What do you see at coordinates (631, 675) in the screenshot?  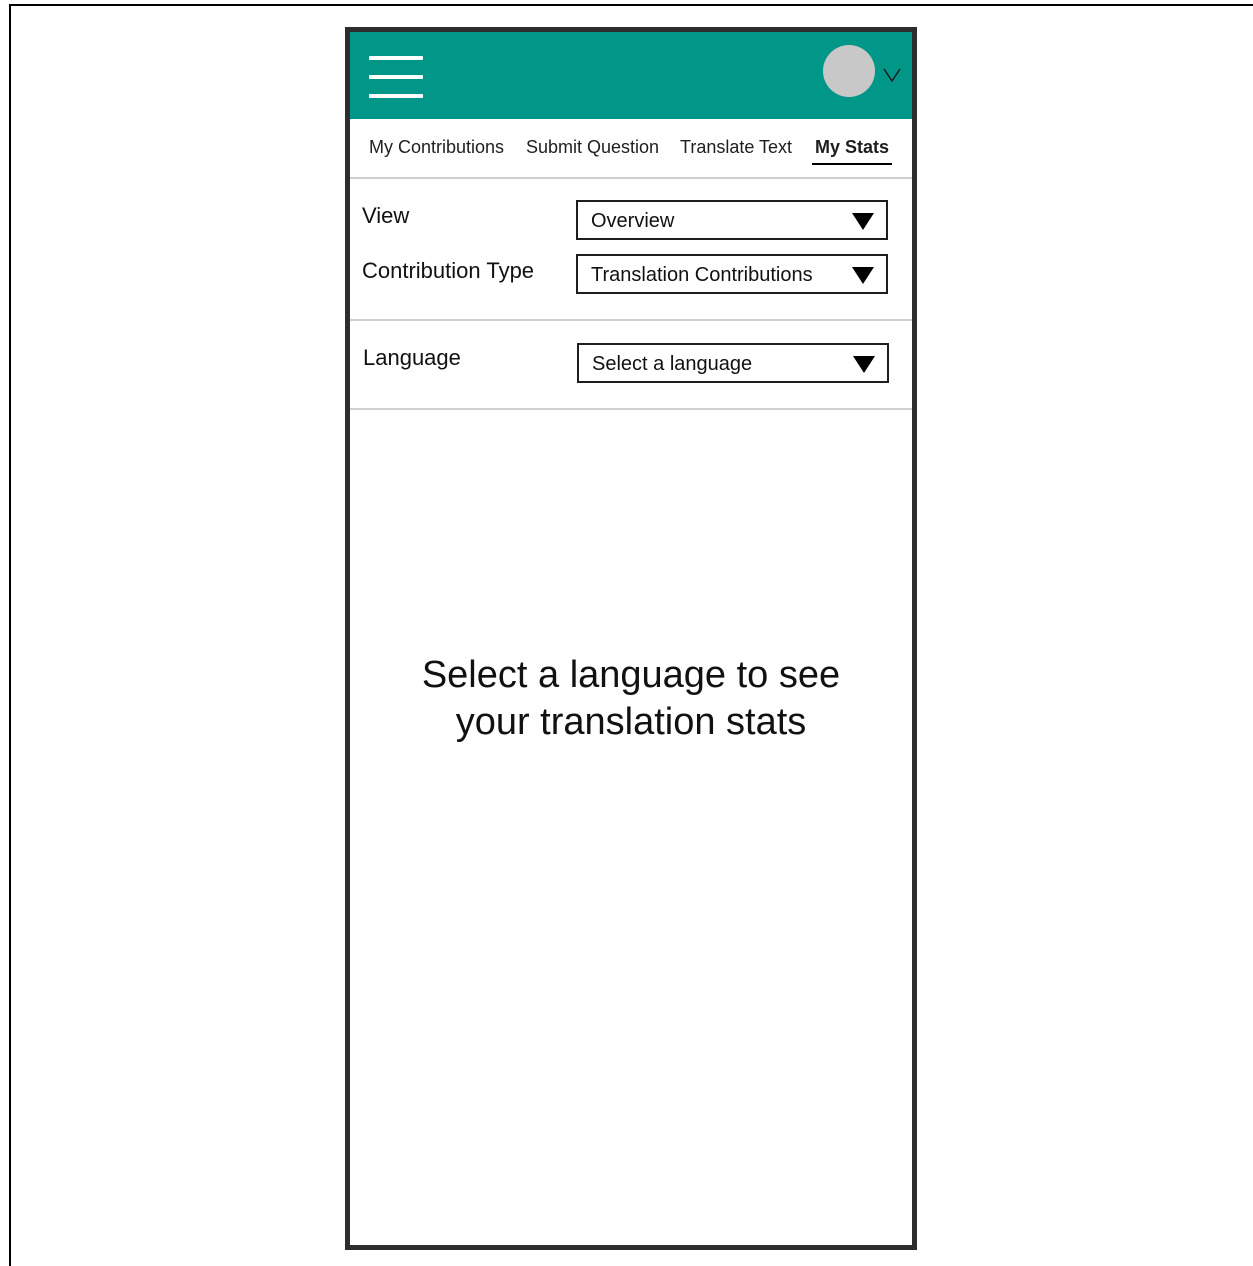 I see `empty-state-line-1: Select a language to see` at bounding box center [631, 675].